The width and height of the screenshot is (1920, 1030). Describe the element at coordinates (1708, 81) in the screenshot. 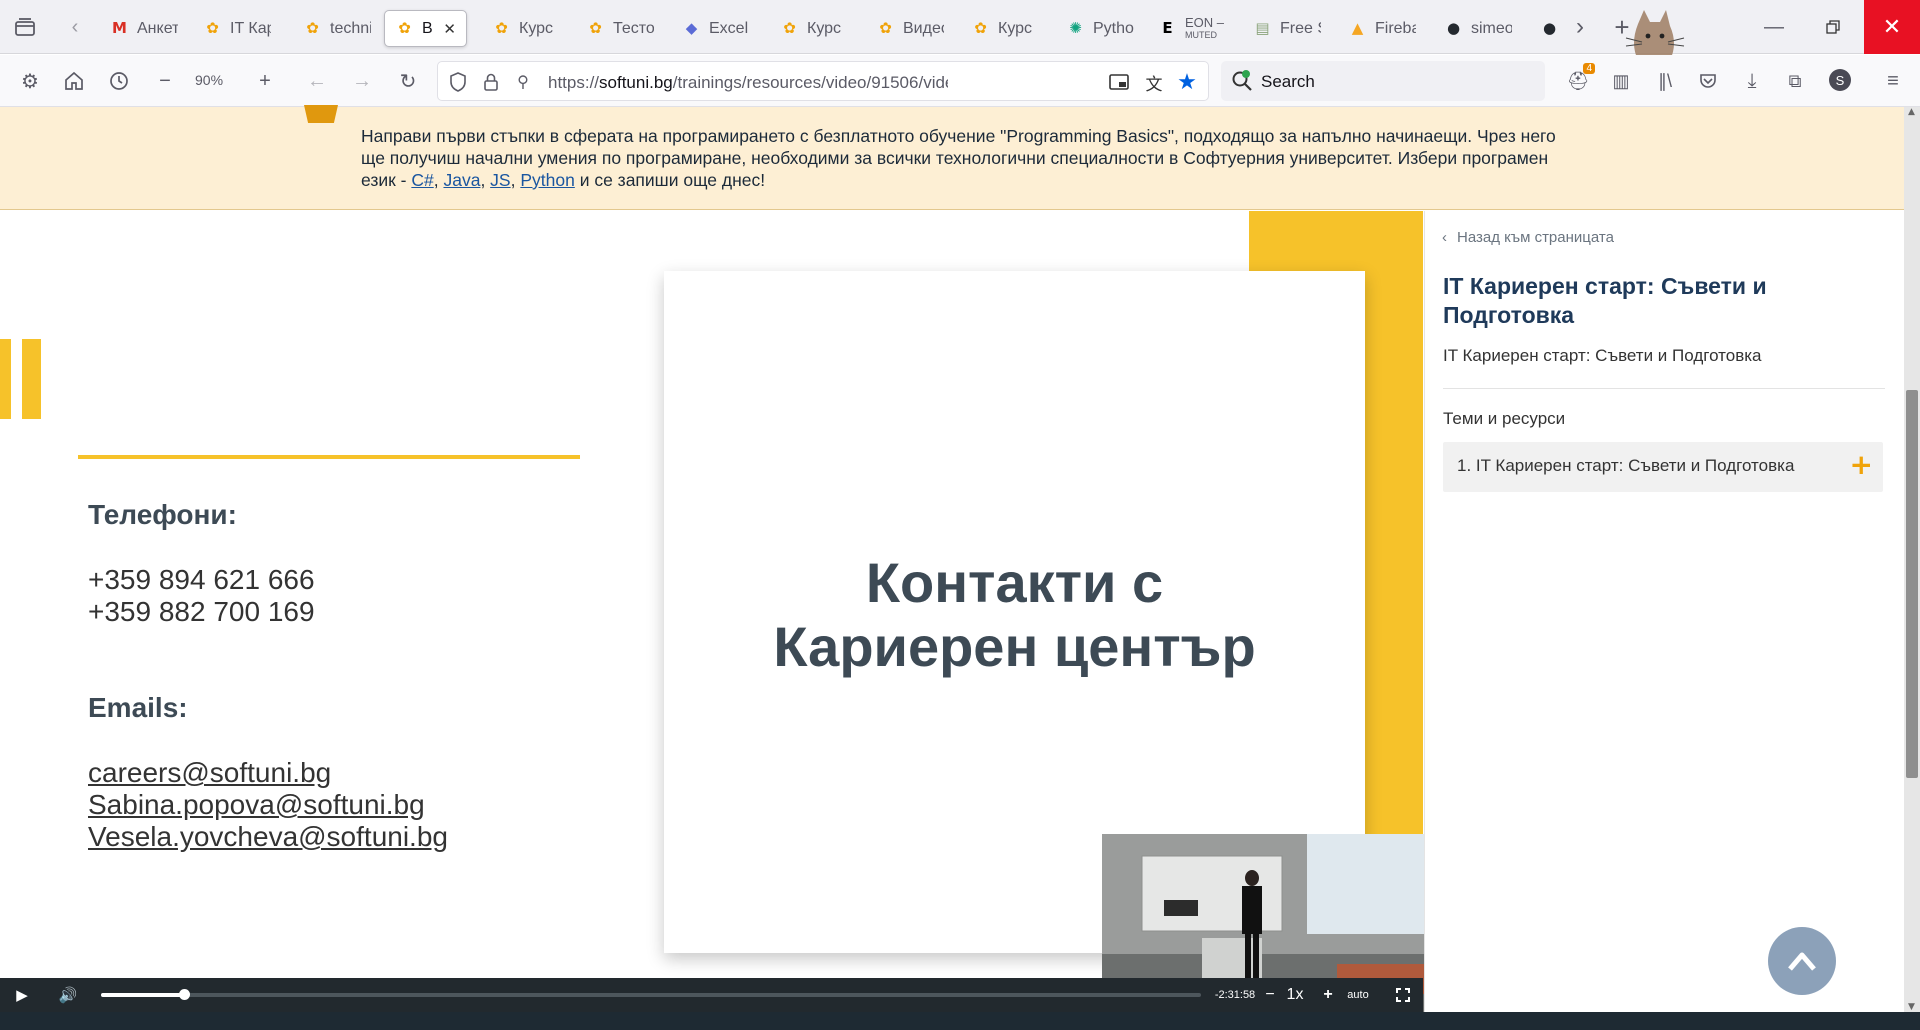

I see `pocket-icon` at that location.